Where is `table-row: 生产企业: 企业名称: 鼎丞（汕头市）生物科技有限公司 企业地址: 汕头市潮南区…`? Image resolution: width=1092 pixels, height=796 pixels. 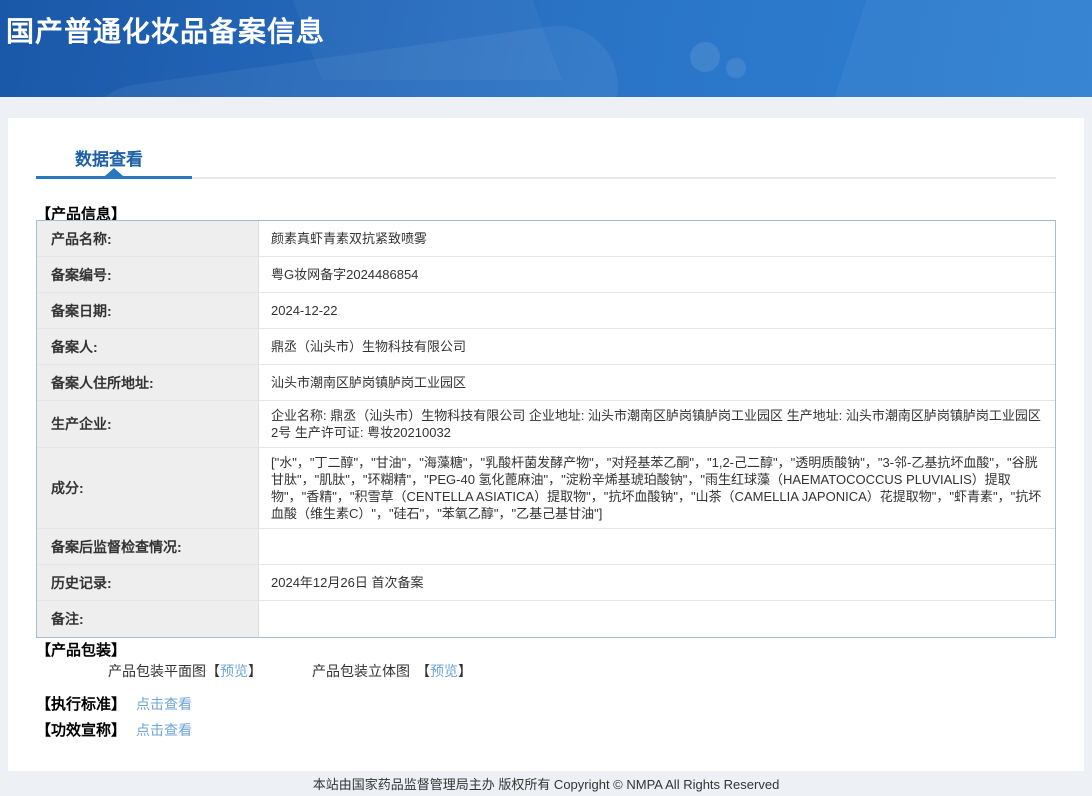
table-row: 生产企业: 企业名称: 鼎丞（汕头市）生物科技有限公司 企业地址: 汕头市潮南区… is located at coordinates (546, 424).